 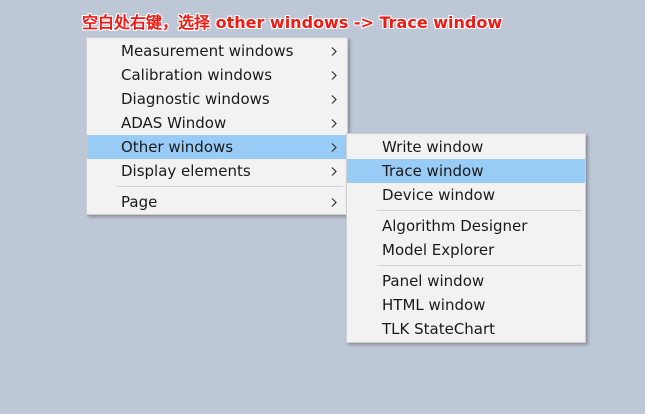 I want to click on menu-item-page: Page, so click(x=217, y=202).